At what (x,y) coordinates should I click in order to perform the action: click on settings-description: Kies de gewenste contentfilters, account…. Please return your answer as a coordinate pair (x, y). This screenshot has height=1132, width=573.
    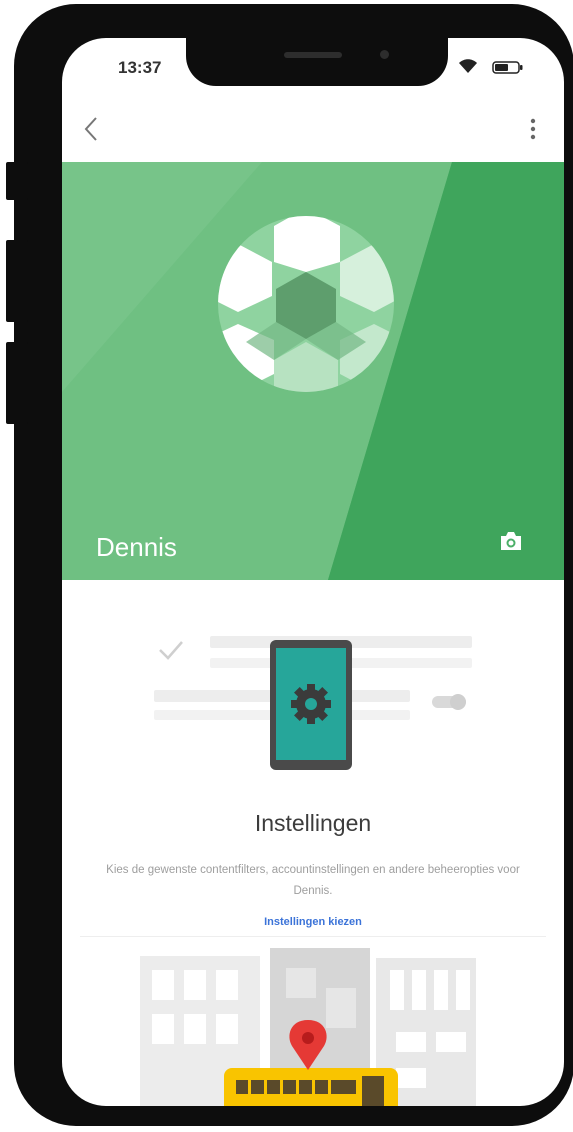
    Looking at the image, I should click on (313, 880).